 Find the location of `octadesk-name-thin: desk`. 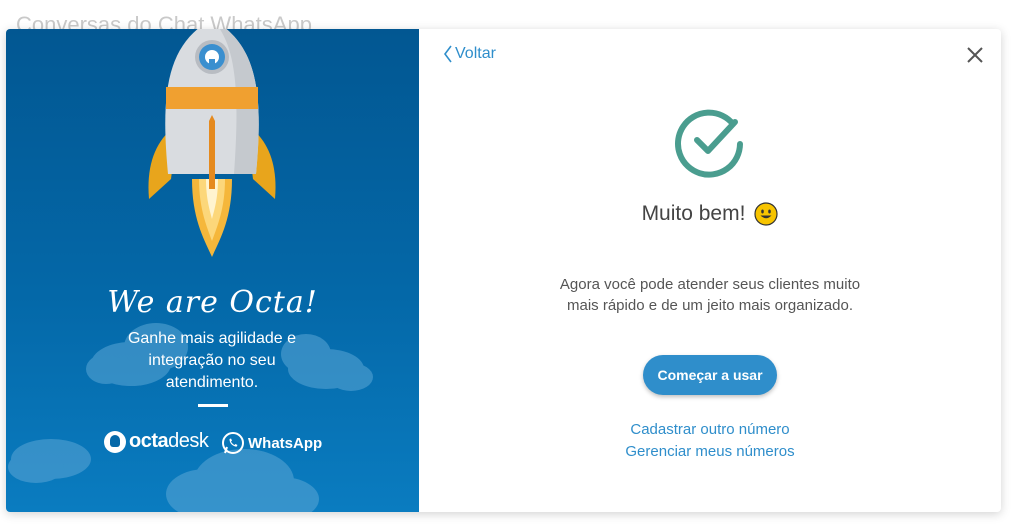

octadesk-name-thin: desk is located at coordinates (188, 441).